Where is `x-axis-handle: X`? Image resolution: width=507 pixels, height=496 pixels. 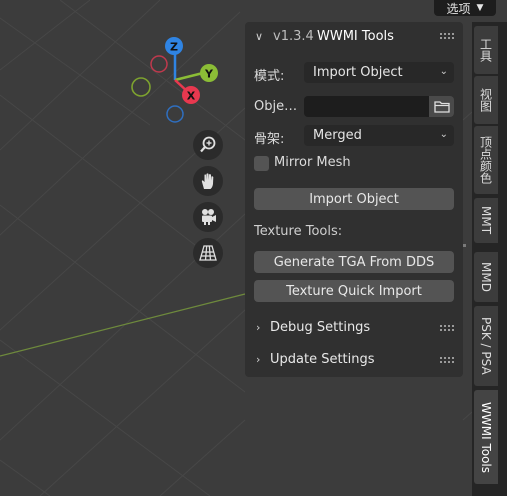
x-axis-handle: X is located at coordinates (191, 95).